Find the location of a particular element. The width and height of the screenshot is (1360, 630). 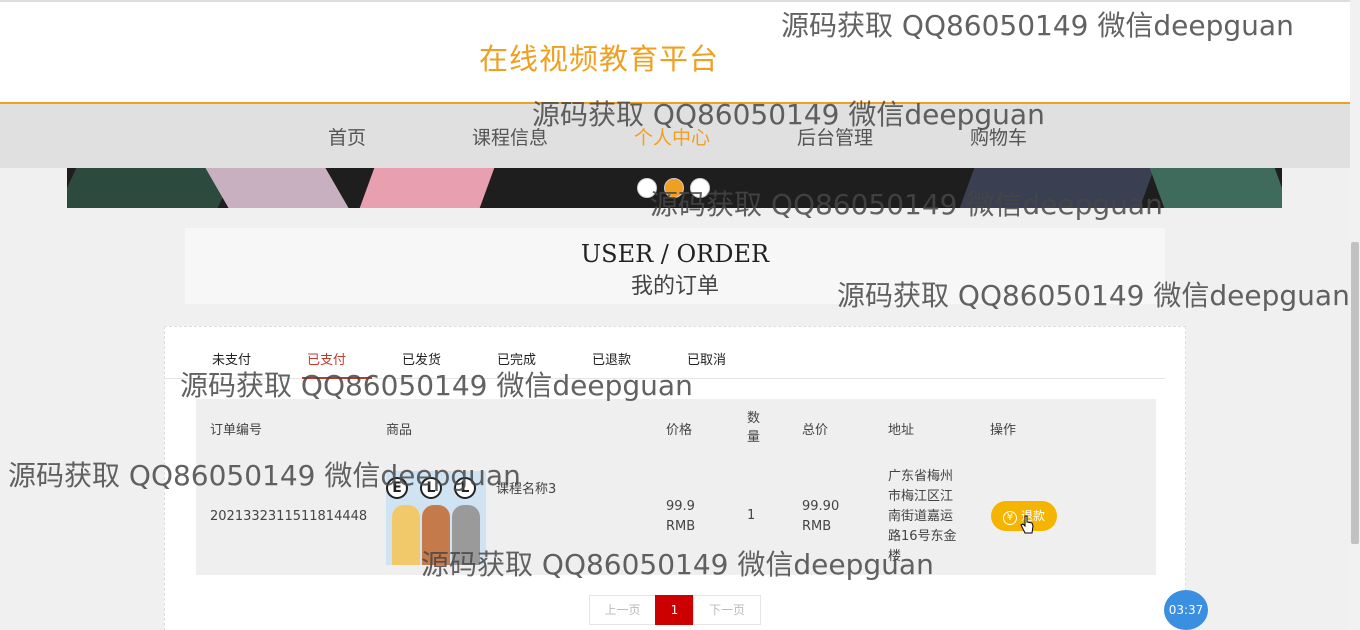

col-header-action: 操作 is located at coordinates (1003, 430).